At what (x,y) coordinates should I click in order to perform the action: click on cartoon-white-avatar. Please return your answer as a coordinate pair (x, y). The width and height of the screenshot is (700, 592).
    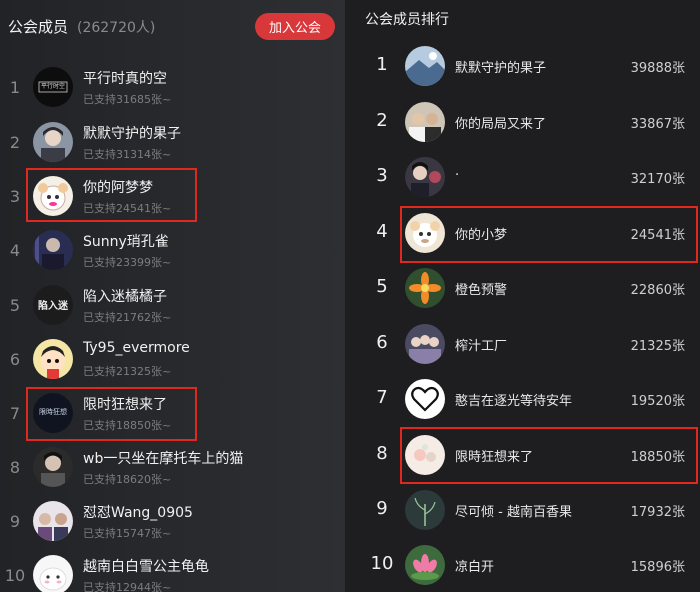
    Looking at the image, I should click on (53, 573).